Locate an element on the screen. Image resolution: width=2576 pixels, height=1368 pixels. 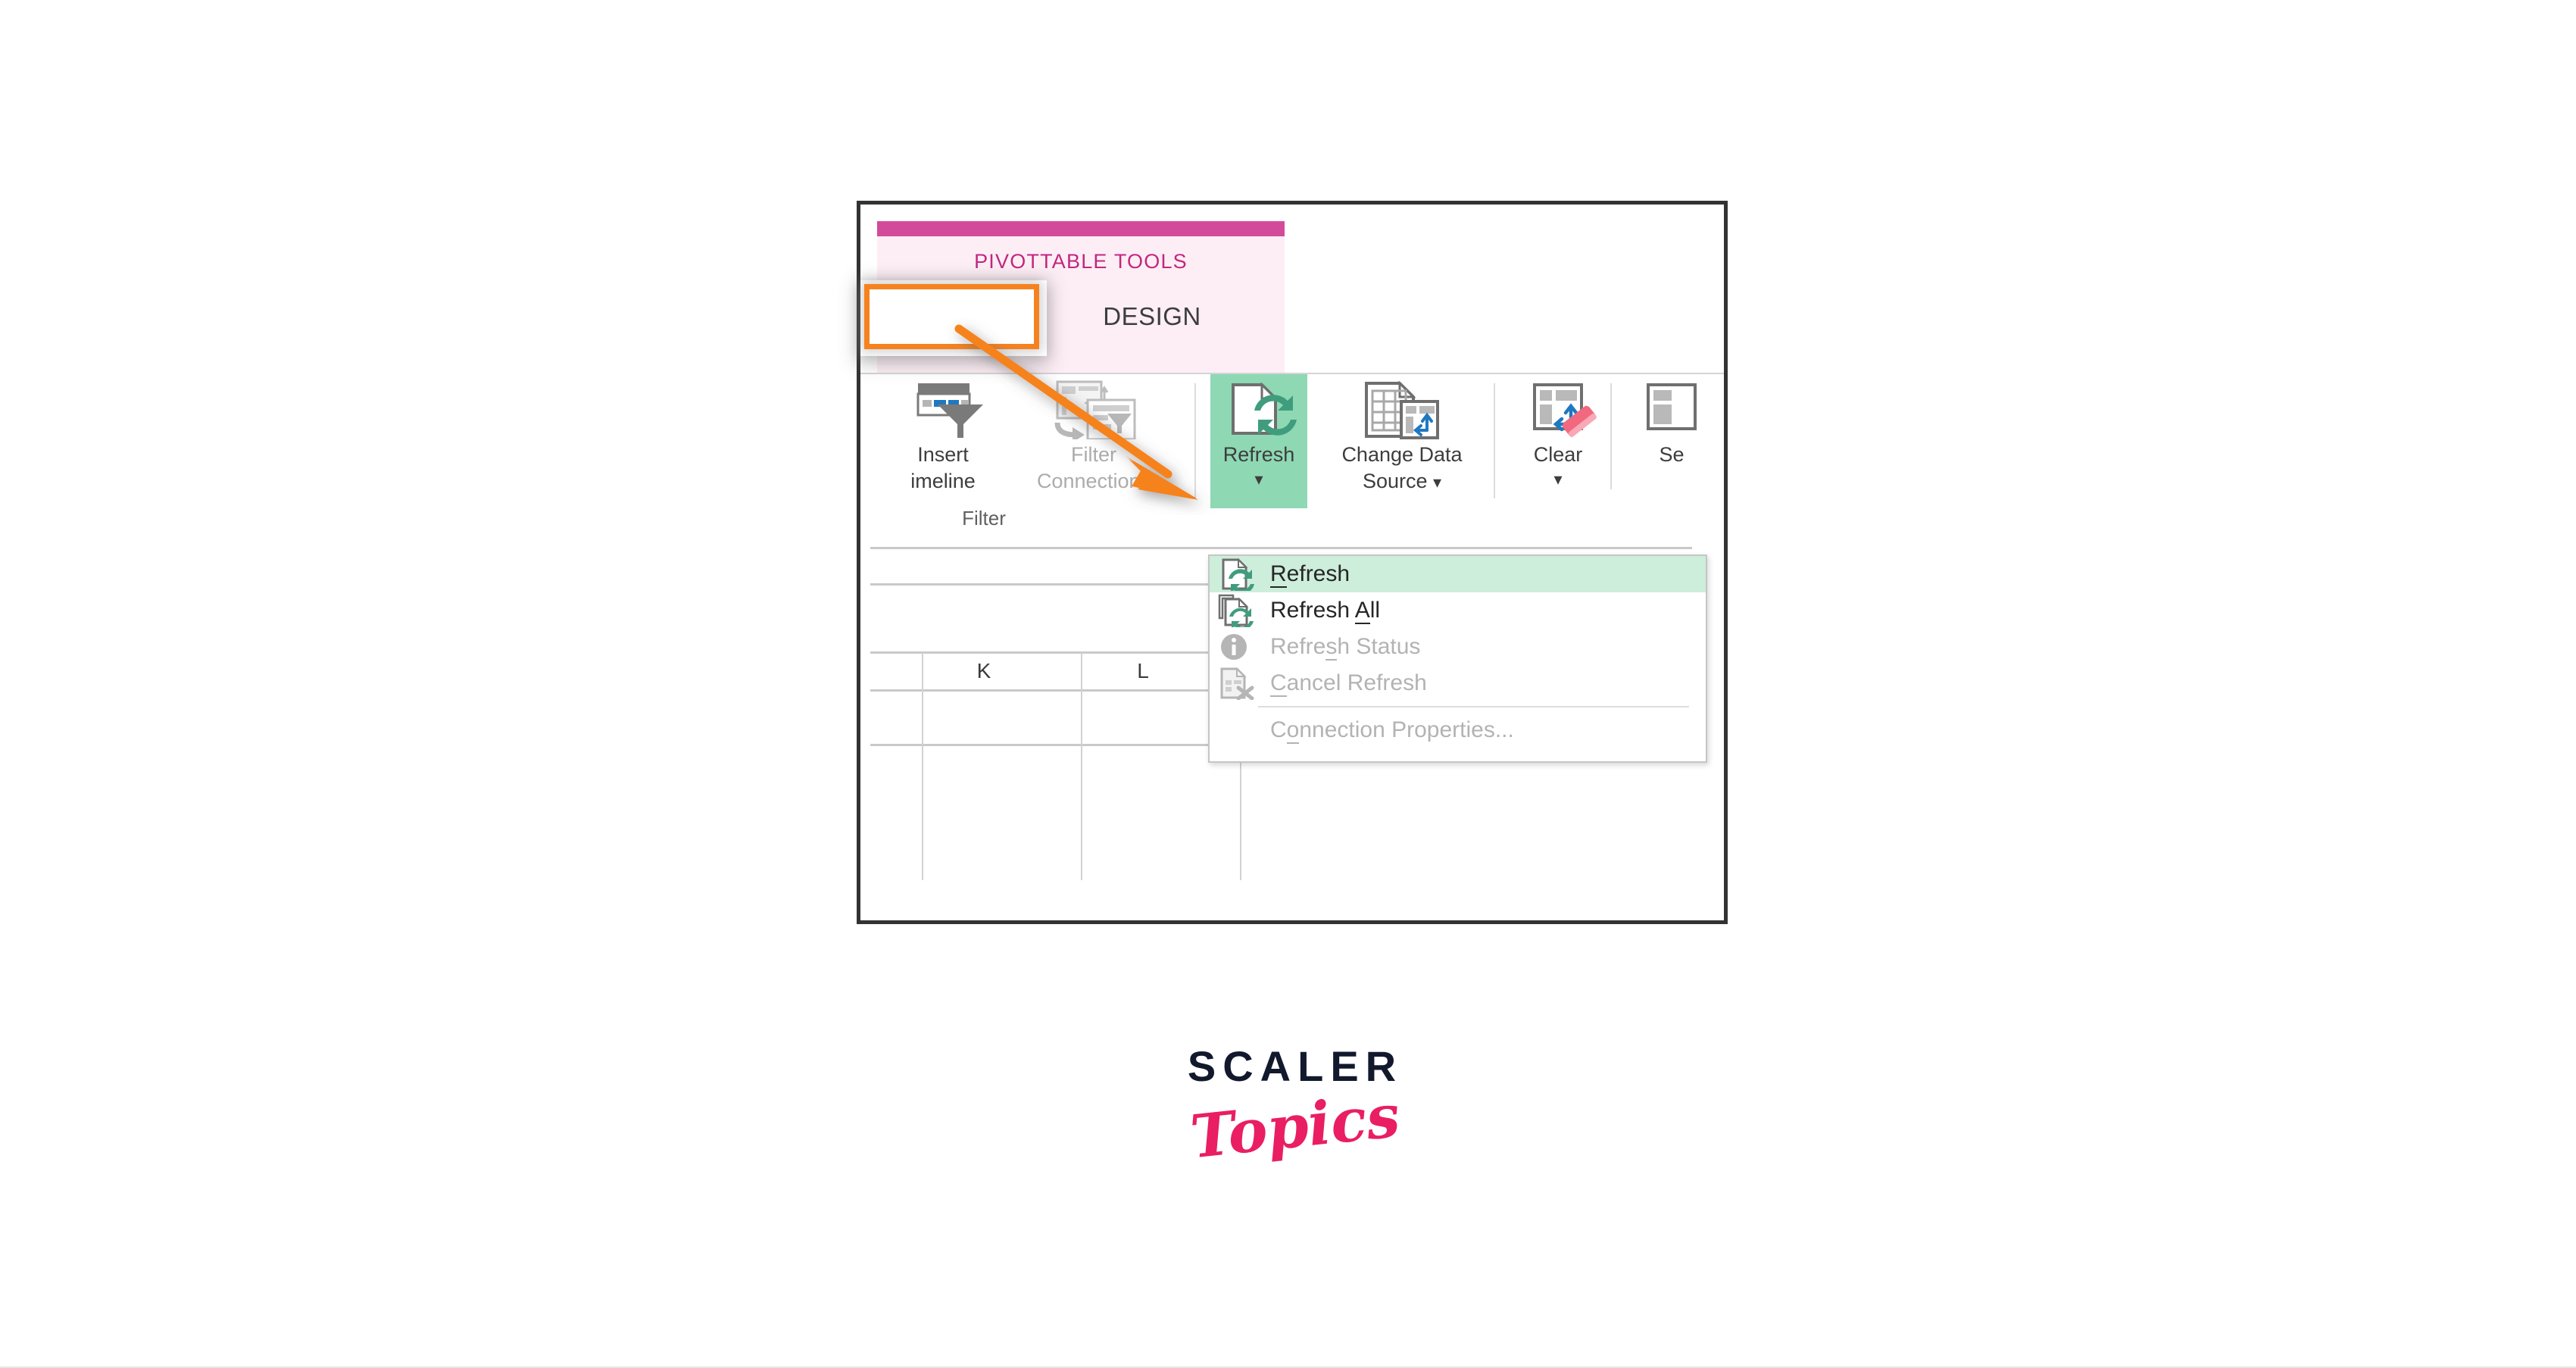
filter-connections-label-line2: Connections is located at coordinates (1093, 481).